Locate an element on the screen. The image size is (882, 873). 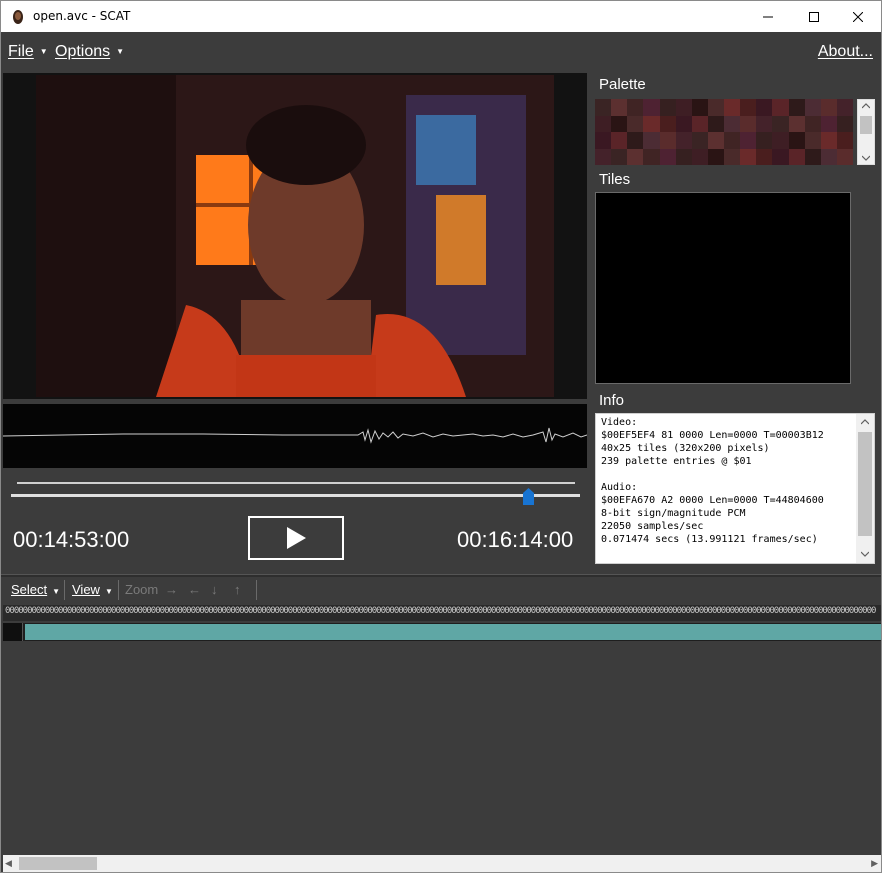
menu-options: Options ▼ is located at coordinates (89, 52).